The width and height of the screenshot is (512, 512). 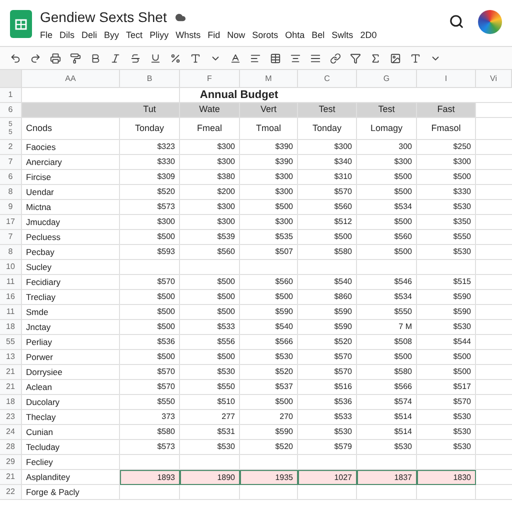 What do you see at coordinates (327, 387) in the screenshot?
I see `table-cell: $516` at bounding box center [327, 387].